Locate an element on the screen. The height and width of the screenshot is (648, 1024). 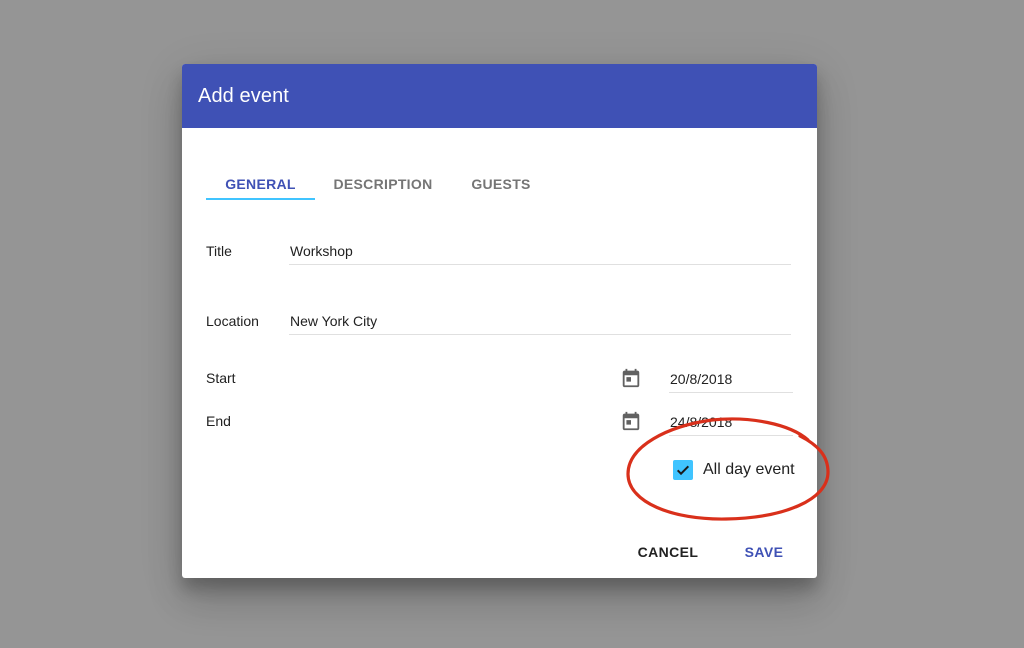
cancel-button: CANCEL is located at coordinates (668, 552).